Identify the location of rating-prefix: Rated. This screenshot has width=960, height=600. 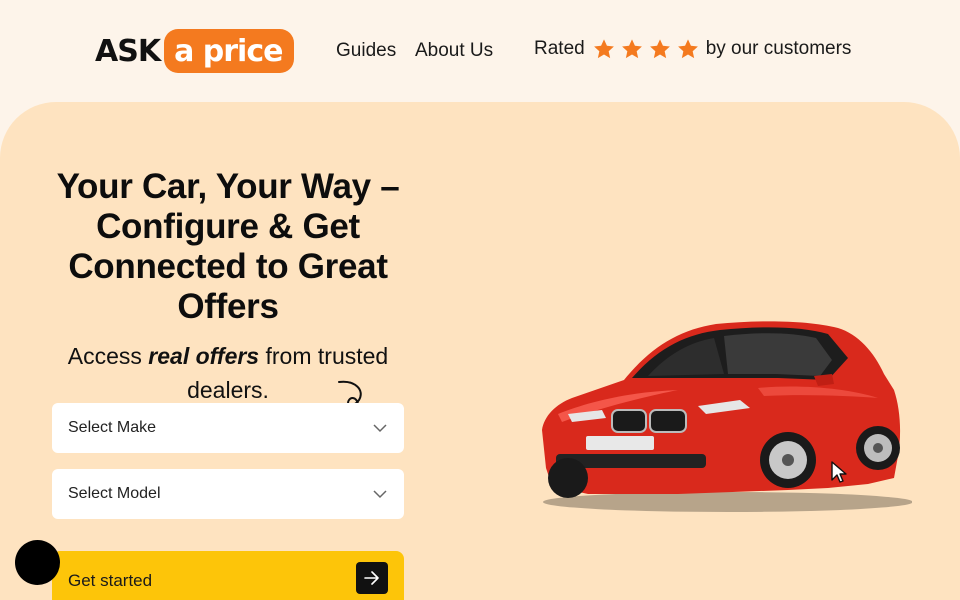
(559, 48).